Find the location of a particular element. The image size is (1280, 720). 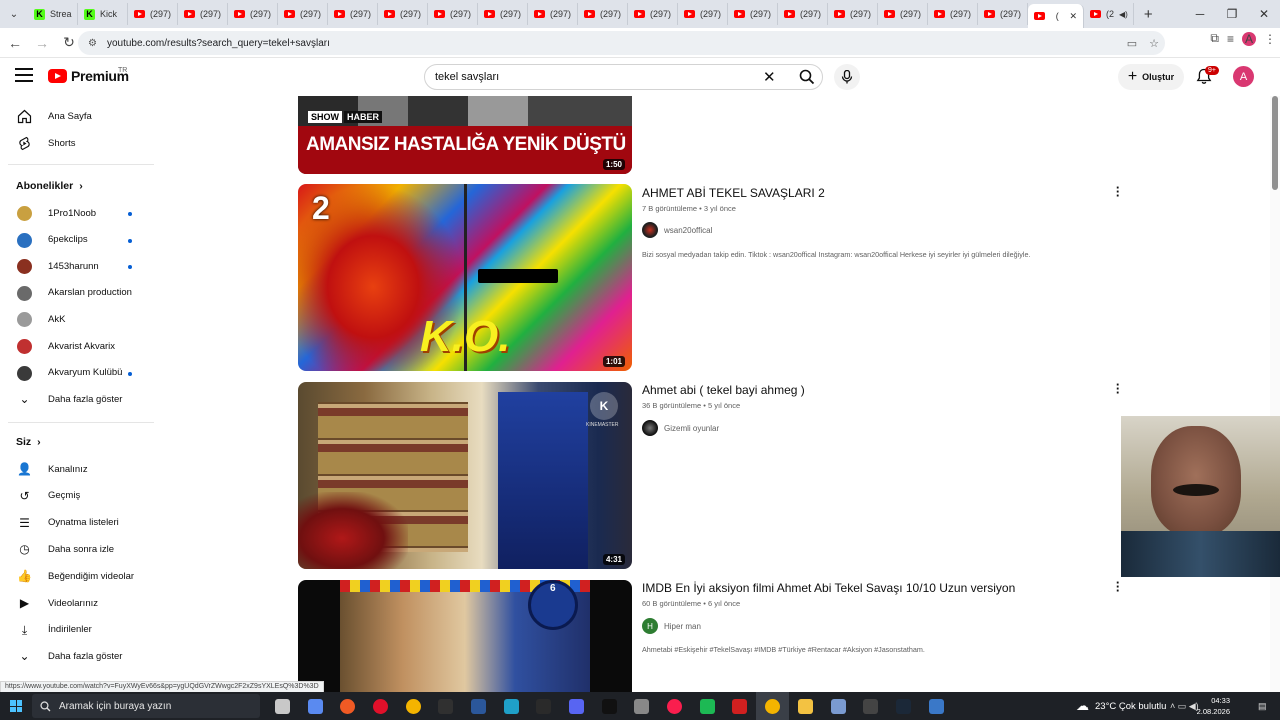

search-input is located at coordinates (595, 77).